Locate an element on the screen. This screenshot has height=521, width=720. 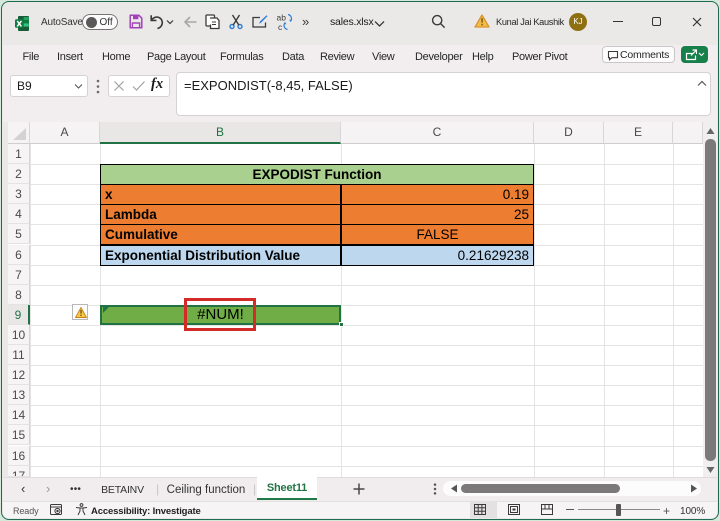
svg-text: c is located at coordinates (280, 26).